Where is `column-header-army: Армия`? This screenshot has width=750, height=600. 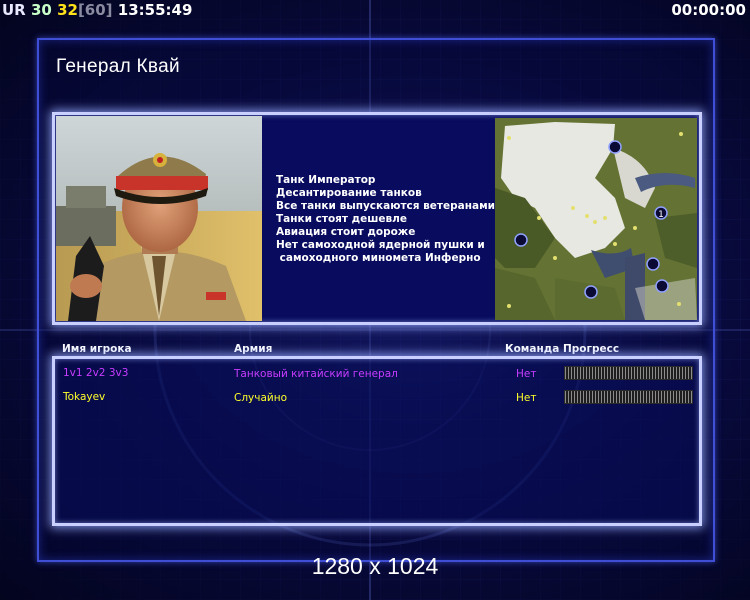 column-header-army: Армия is located at coordinates (253, 349).